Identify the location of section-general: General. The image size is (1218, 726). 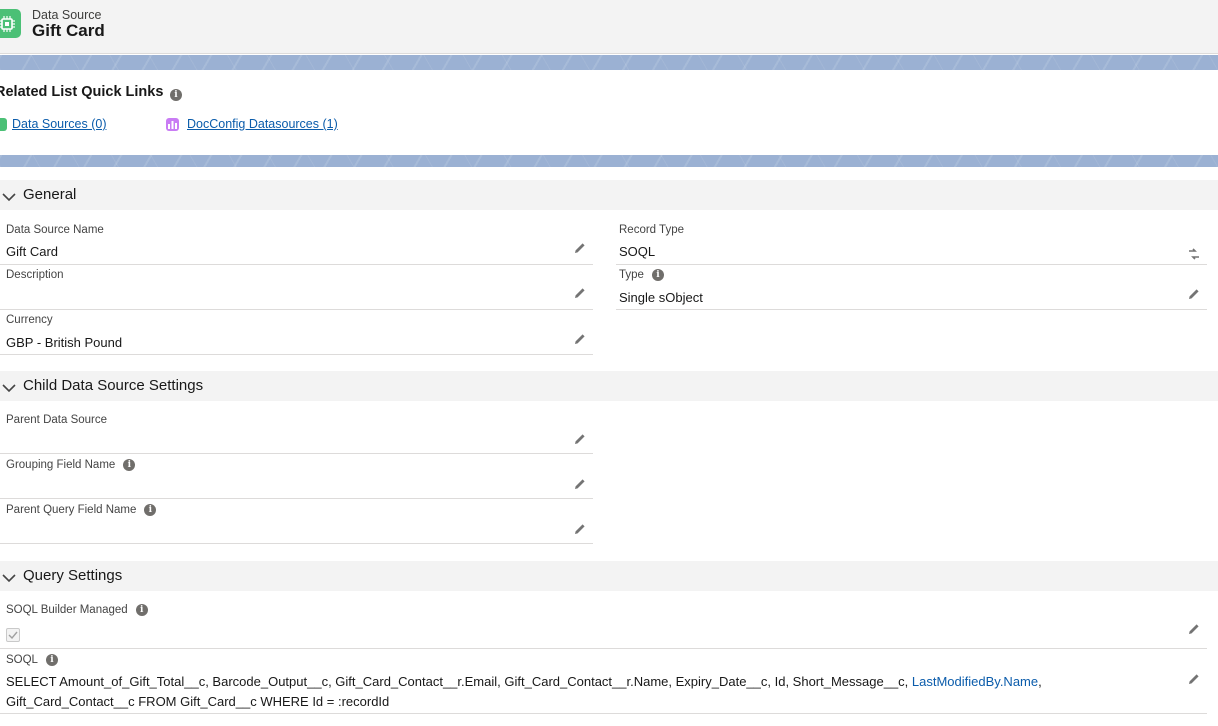
(609, 195).